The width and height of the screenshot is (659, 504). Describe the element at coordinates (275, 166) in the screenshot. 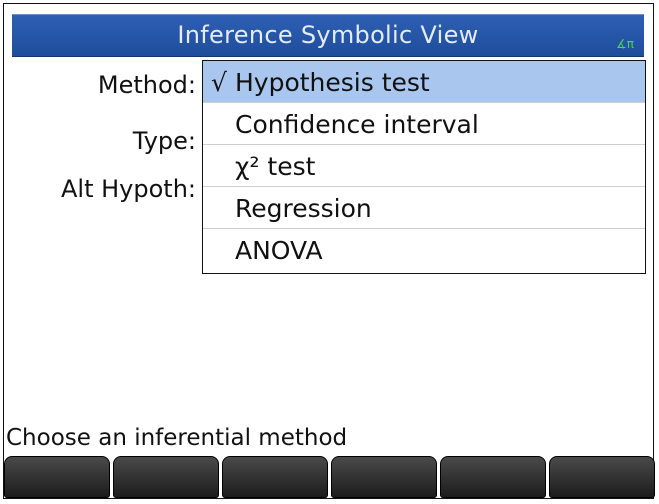

I see `method-option-label: χ² test` at that location.